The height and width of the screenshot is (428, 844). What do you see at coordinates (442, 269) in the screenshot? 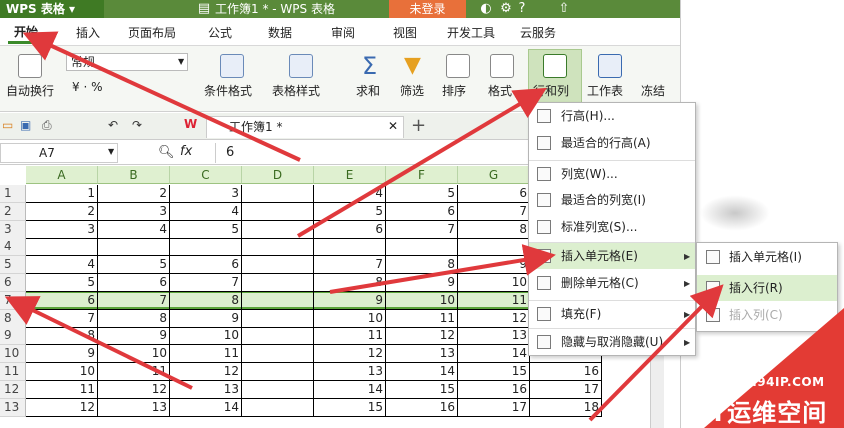
I see `arrow-to-insert-cell` at bounding box center [442, 269].